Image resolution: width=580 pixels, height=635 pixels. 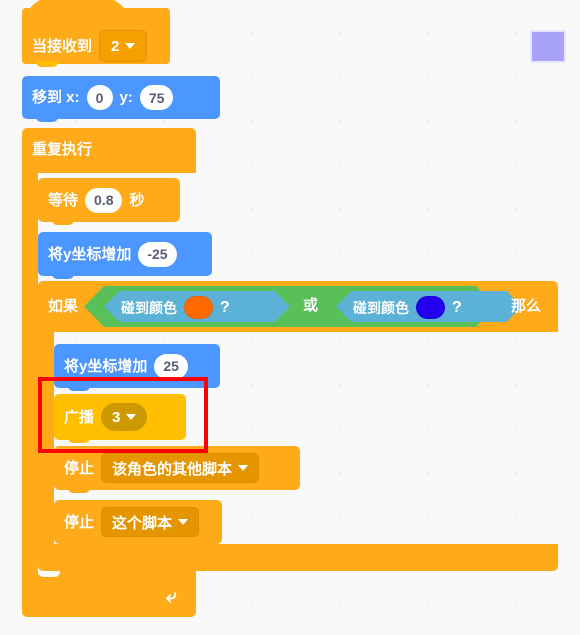 I want to click on block-change-y-by-up: 将y坐标增加 25, so click(x=137, y=367).